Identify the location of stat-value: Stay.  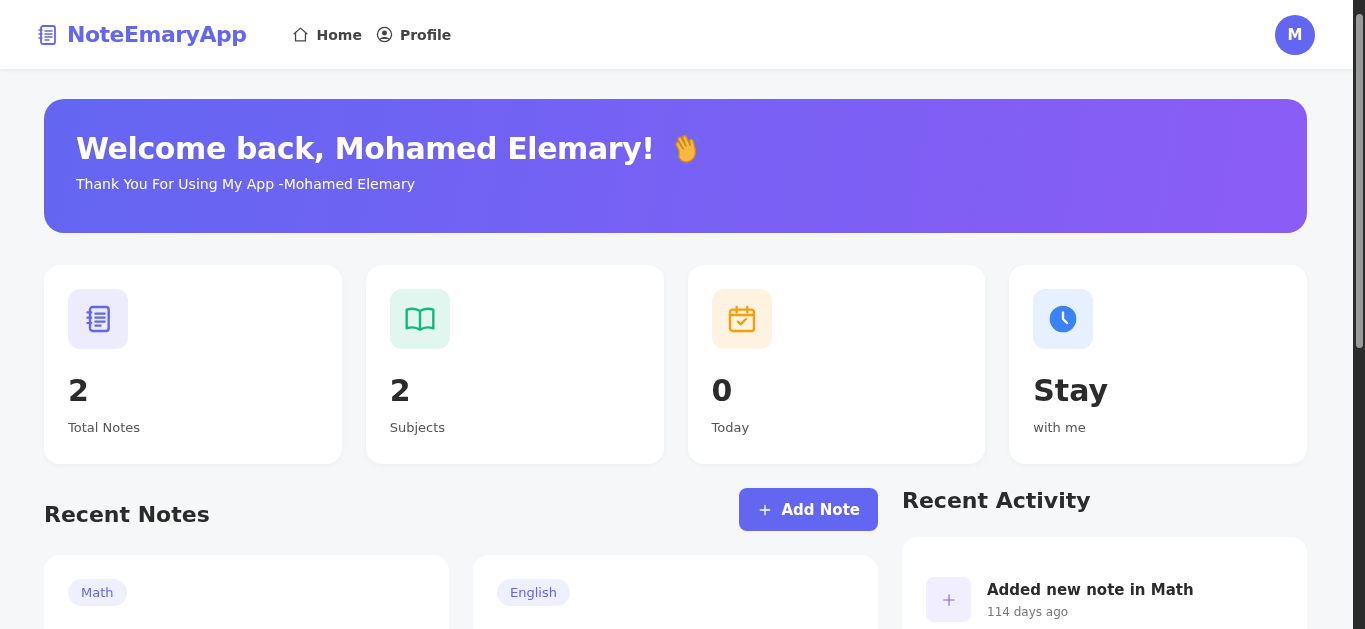
(1071, 390).